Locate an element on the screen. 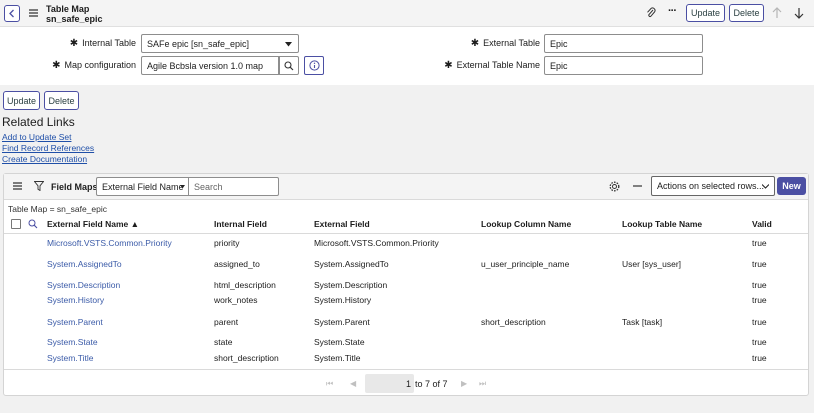  row-link: User [sys_user] is located at coordinates (651, 264).